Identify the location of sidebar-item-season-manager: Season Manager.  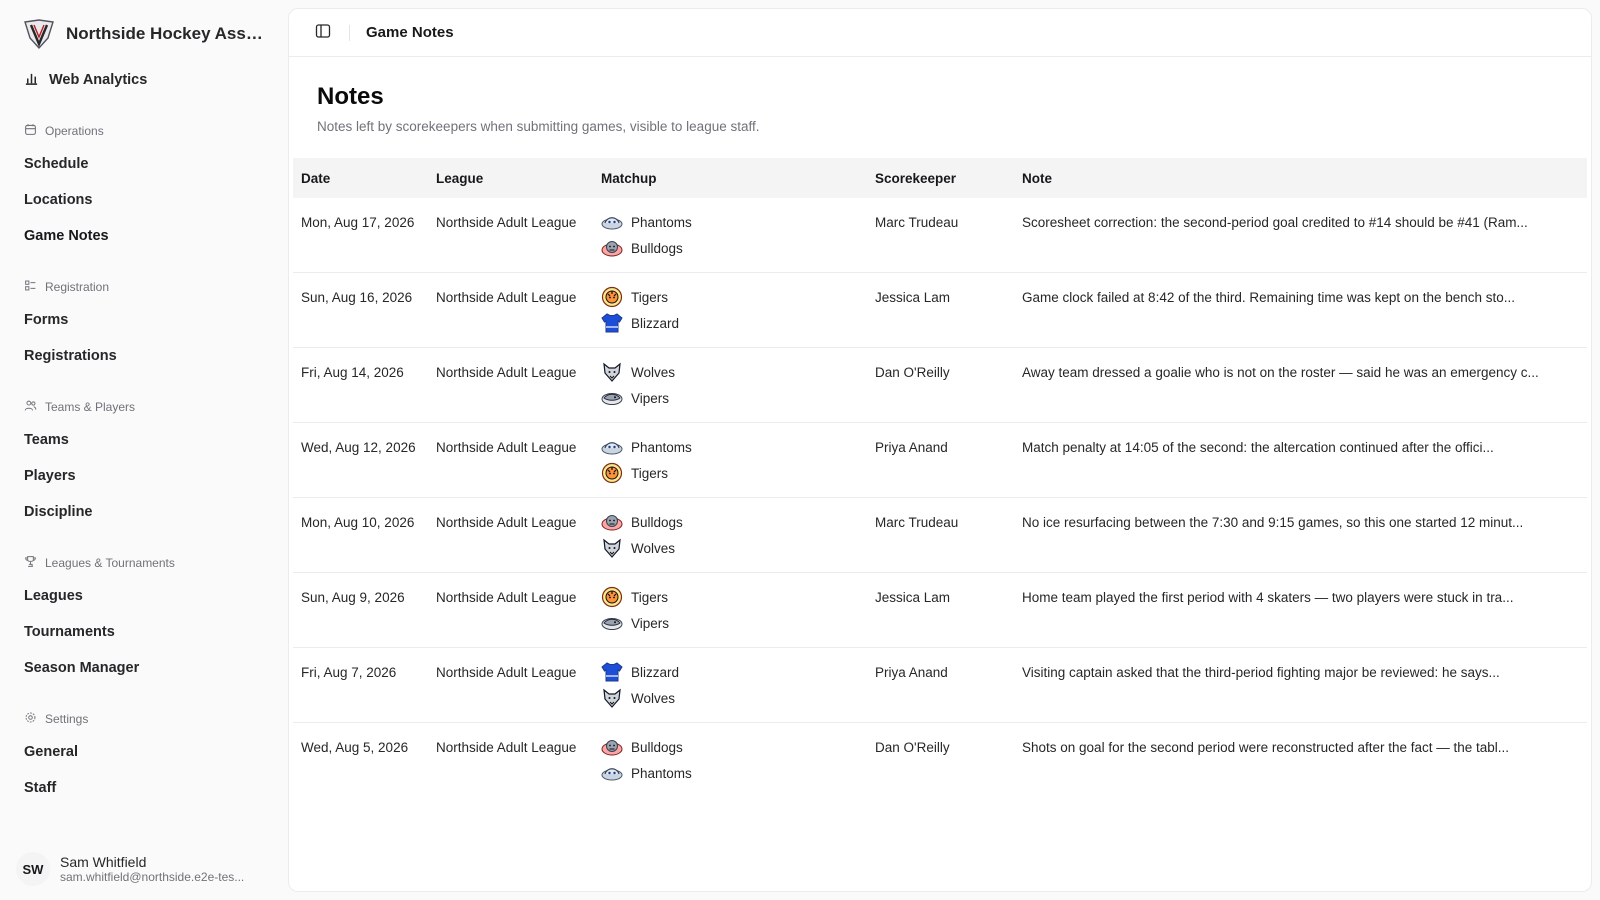
(144, 668).